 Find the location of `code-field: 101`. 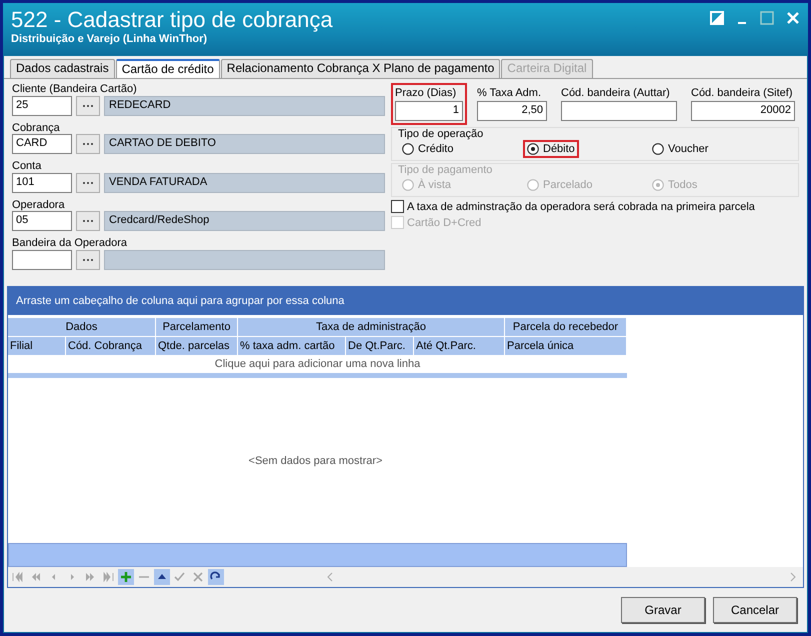

code-field: 101 is located at coordinates (42, 182).